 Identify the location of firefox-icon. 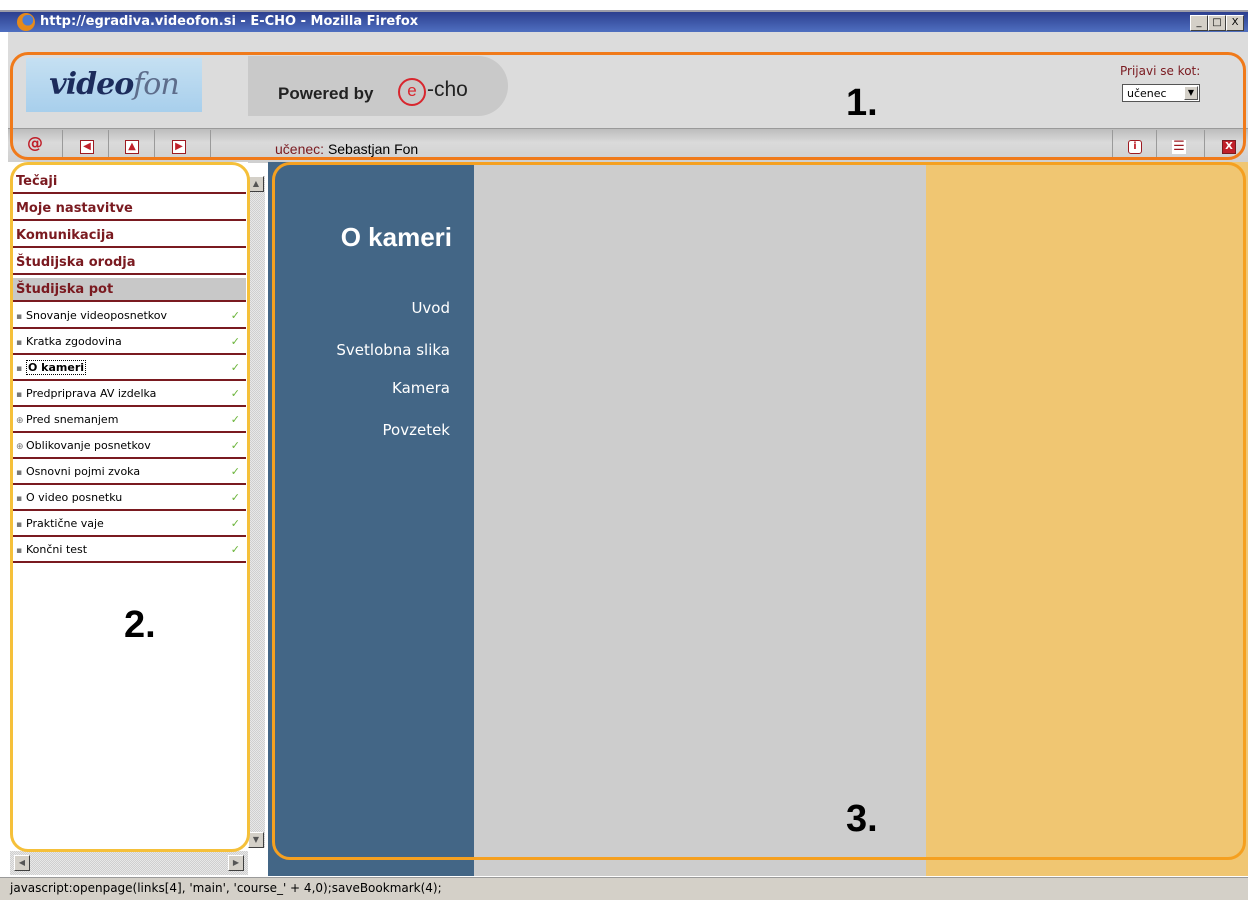
(26, 22).